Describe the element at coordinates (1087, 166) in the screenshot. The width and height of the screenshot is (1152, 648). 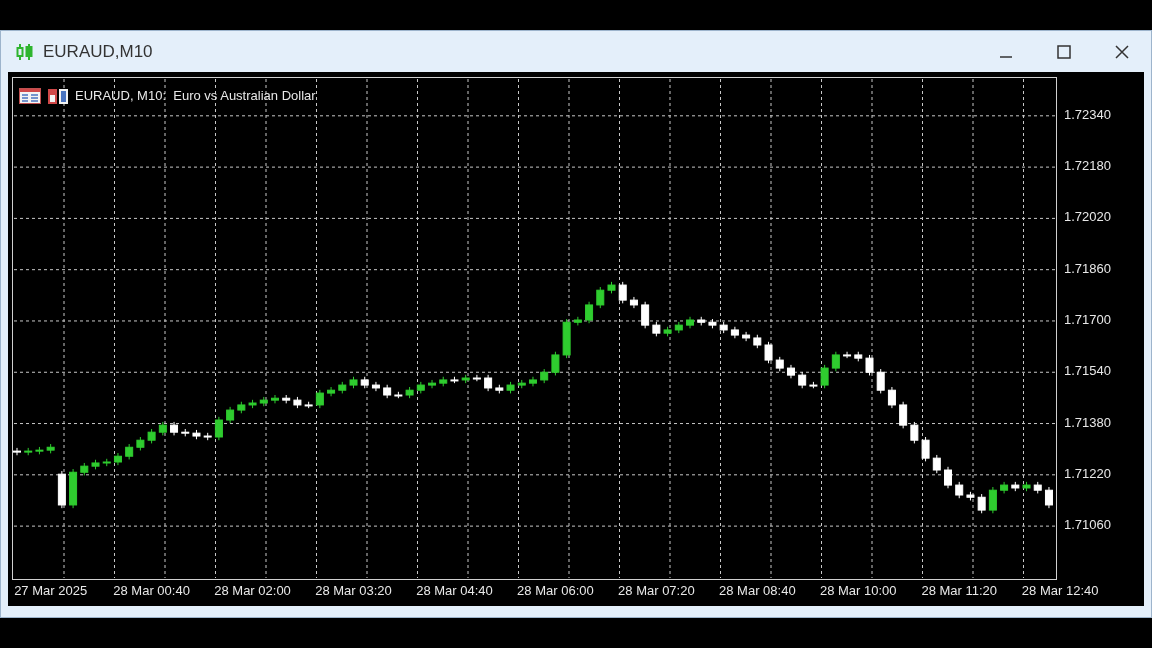
I see `price-label: 1.72180` at that location.